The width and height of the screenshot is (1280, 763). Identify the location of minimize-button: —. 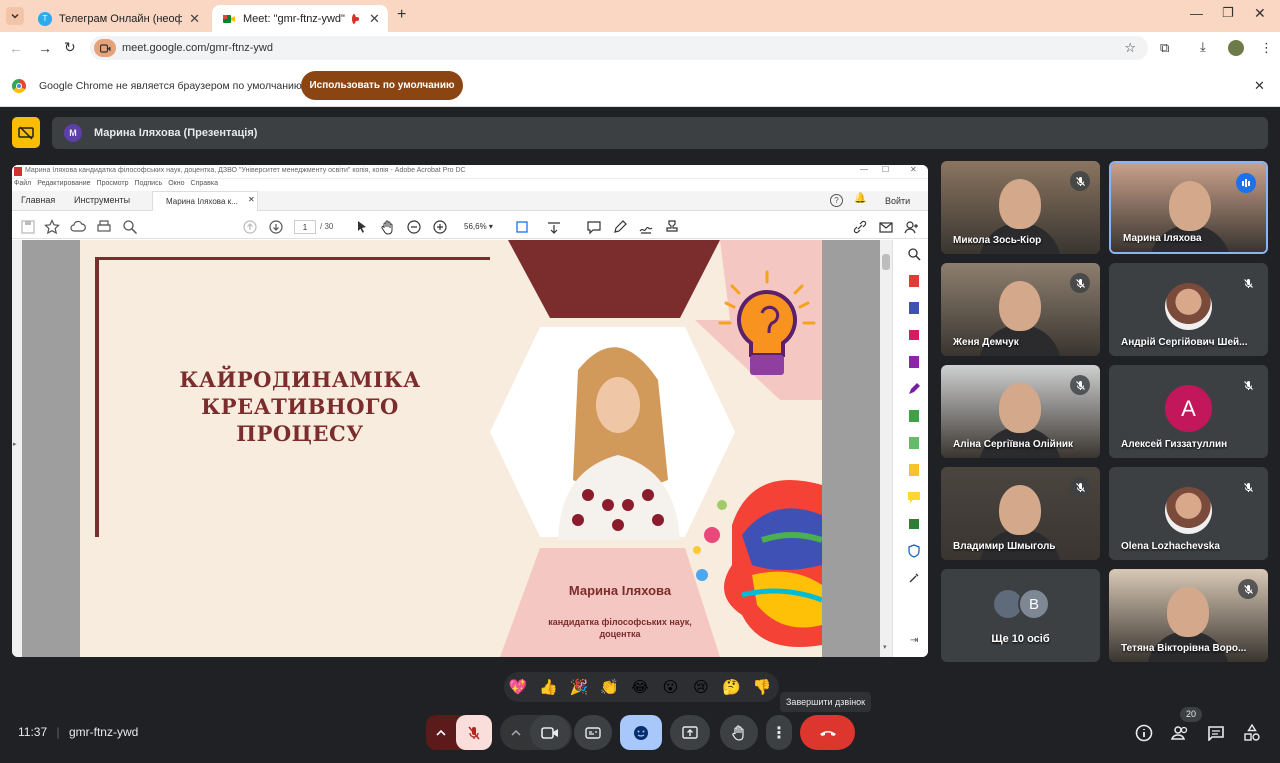
(1196, 13).